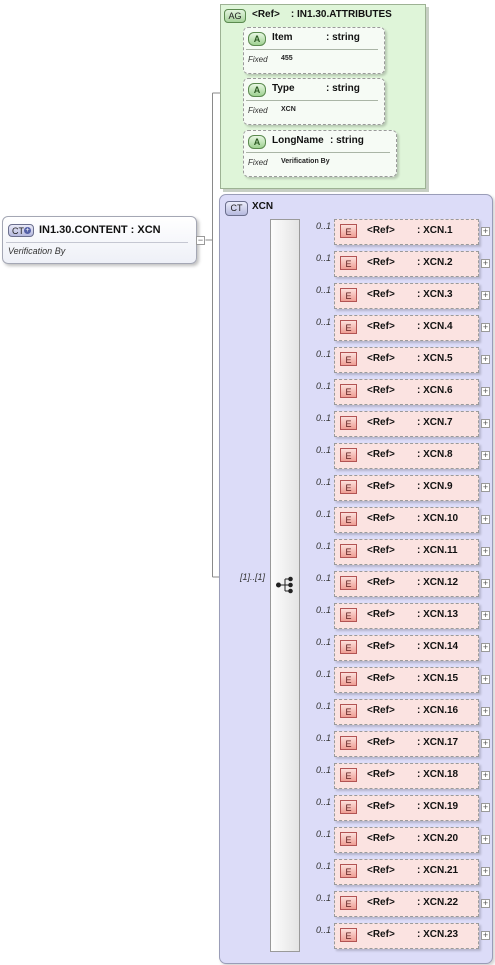 The height and width of the screenshot is (965, 495). I want to click on root-badge-label: CT, so click(18, 231).